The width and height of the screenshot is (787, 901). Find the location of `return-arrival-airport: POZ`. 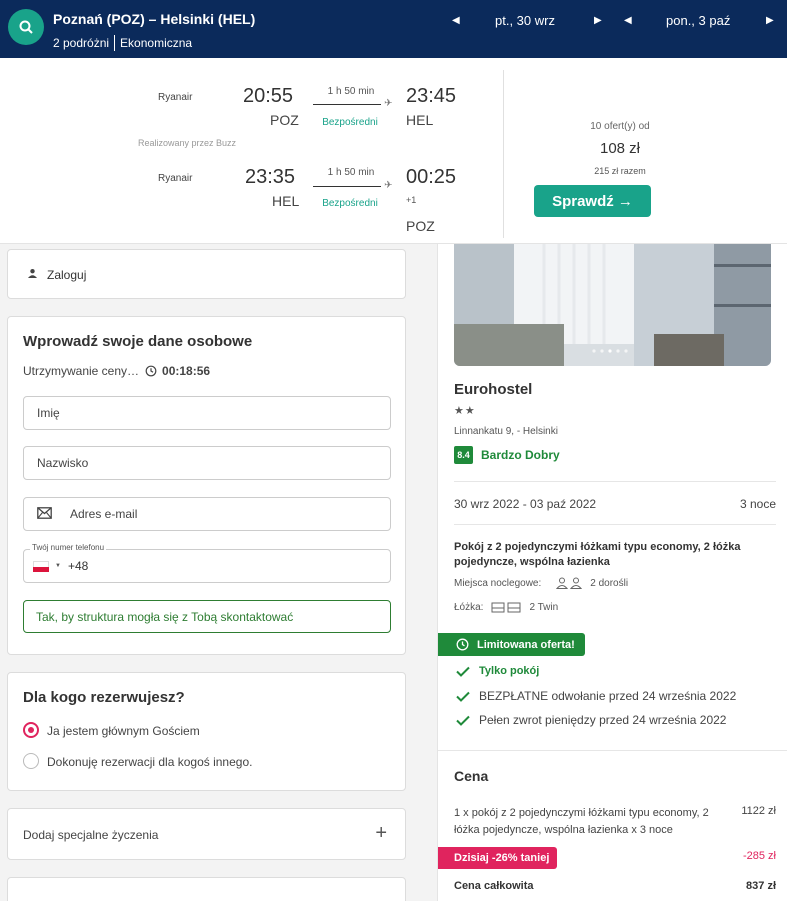

return-arrival-airport: POZ is located at coordinates (420, 226).